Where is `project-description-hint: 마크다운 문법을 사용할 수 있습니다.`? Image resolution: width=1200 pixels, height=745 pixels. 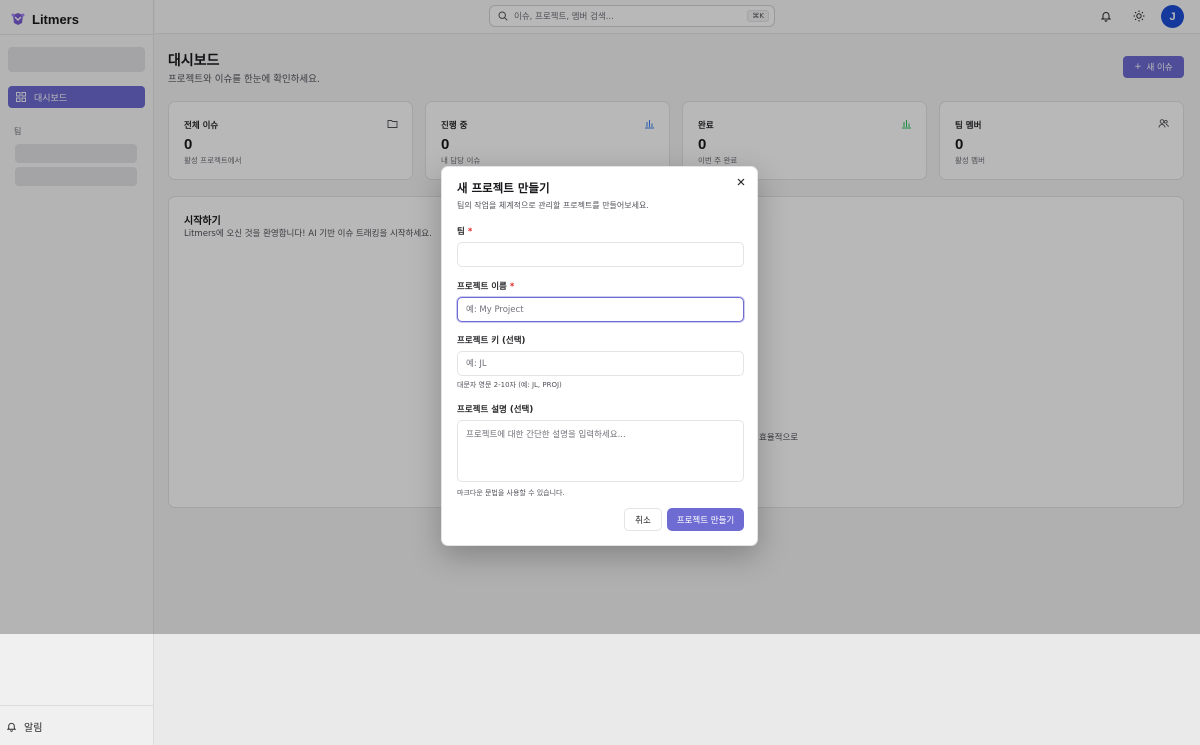
project-description-hint: 마크다운 문법을 사용할 수 있습니다. is located at coordinates (511, 493).